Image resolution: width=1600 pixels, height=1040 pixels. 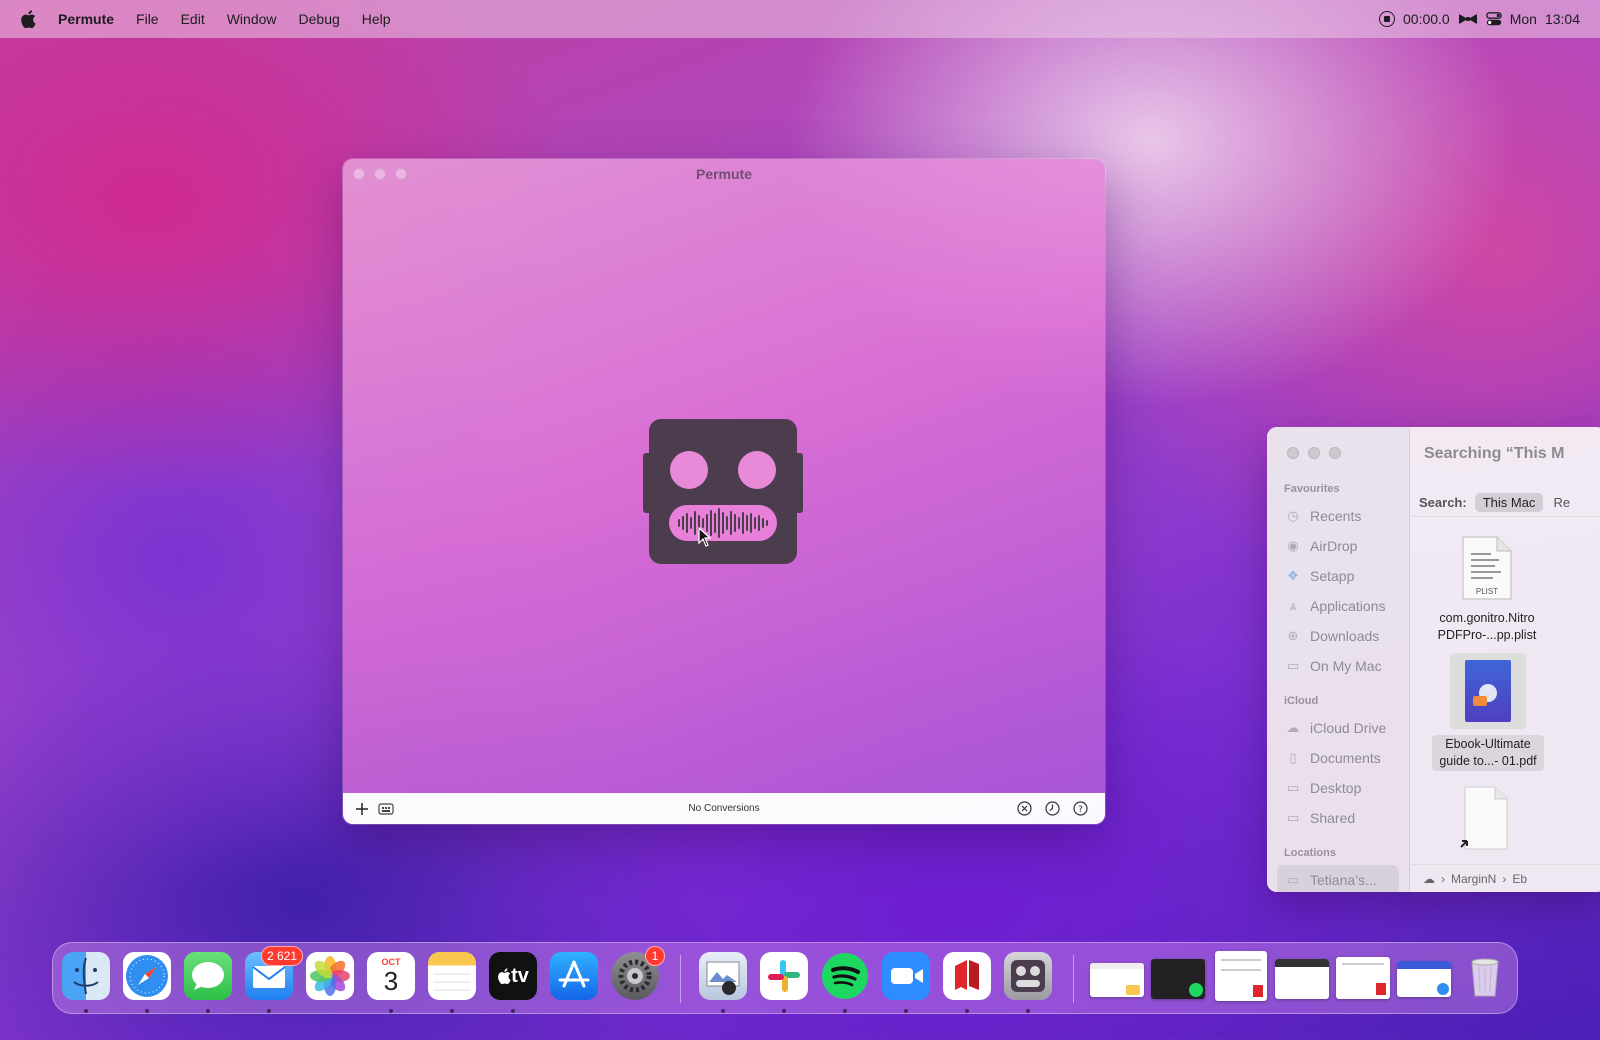 I want to click on safari-icon, so click(x=147, y=976).